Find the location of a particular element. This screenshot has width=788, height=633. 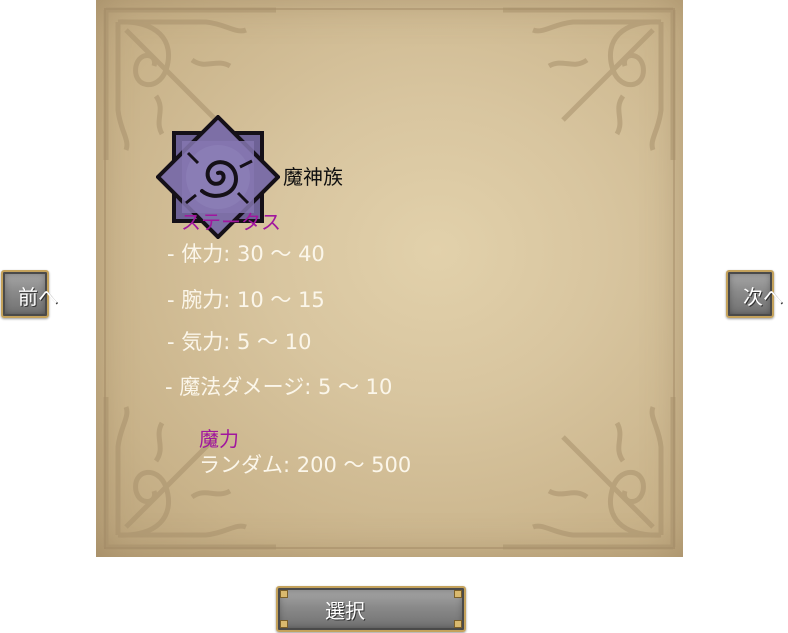

stat-strength: - 腕力: 10 ～ 15 is located at coordinates (246, 300).